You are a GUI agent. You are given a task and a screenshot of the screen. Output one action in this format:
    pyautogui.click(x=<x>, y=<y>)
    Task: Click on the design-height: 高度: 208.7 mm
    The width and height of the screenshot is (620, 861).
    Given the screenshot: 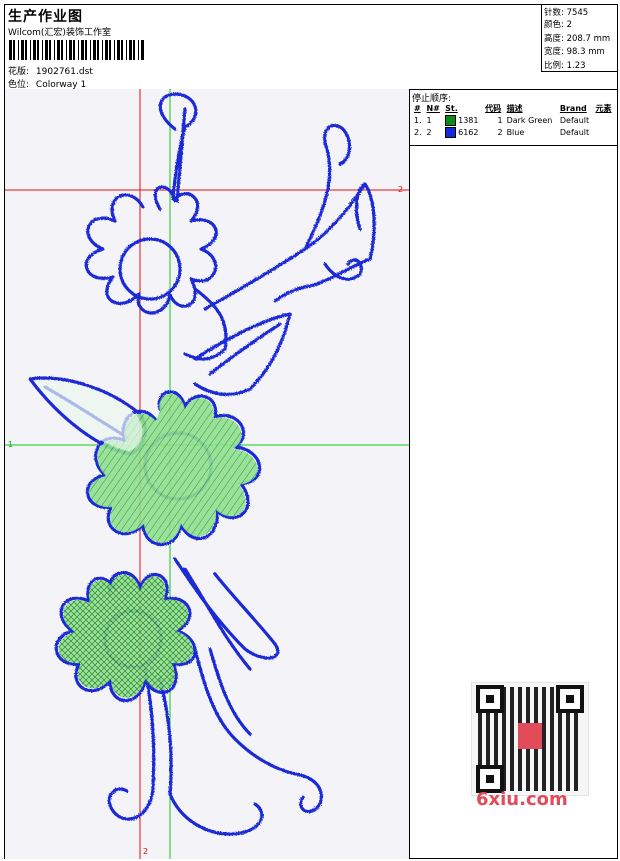 What is the action you would take?
    pyautogui.click(x=577, y=39)
    